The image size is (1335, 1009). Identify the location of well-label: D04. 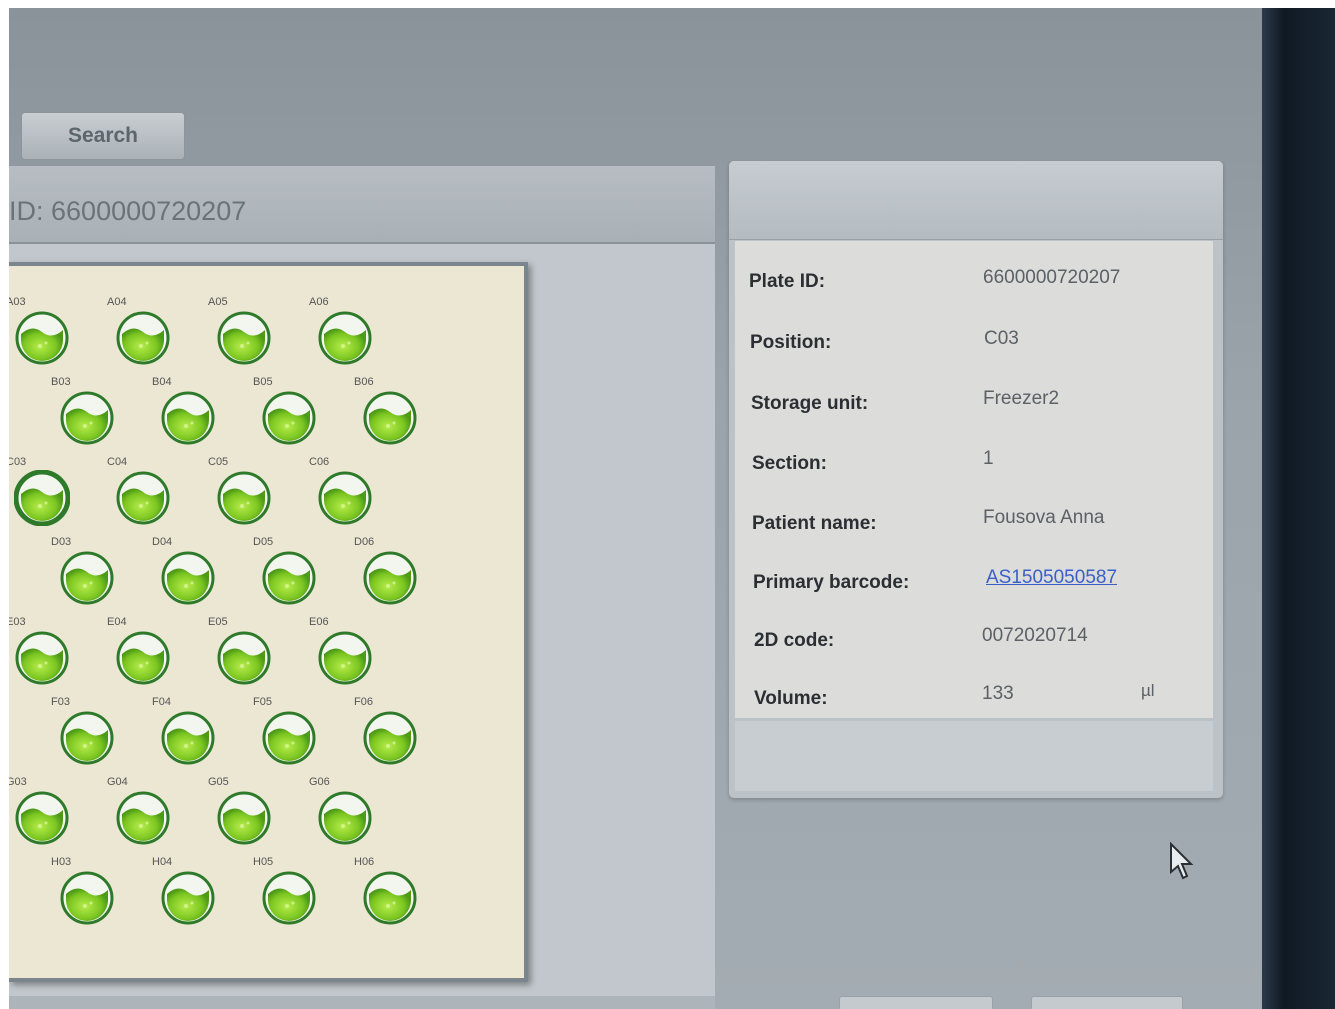
(162, 542).